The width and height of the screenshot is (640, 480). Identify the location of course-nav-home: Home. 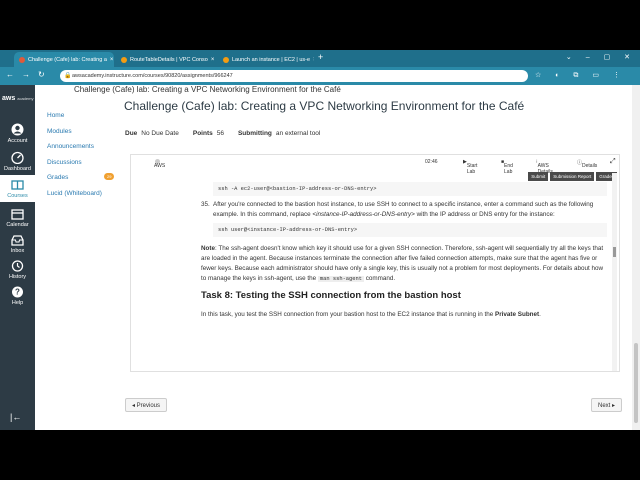
(87, 115).